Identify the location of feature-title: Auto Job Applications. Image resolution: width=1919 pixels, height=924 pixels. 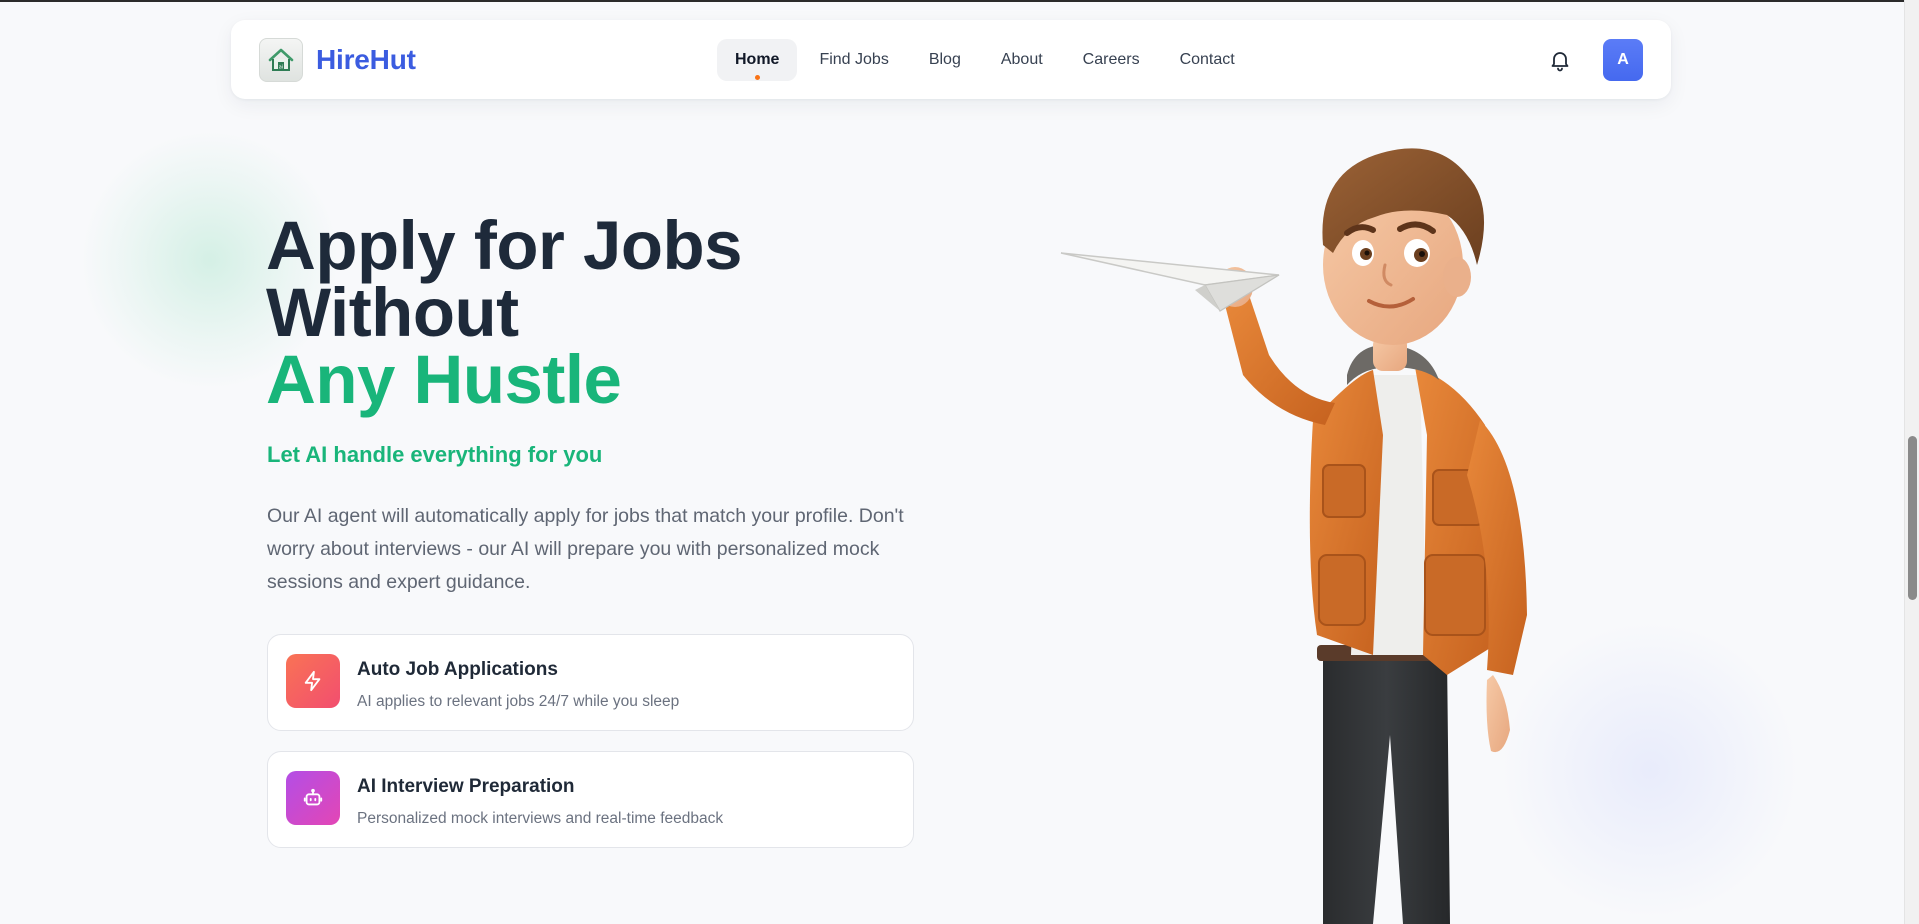
(457, 669).